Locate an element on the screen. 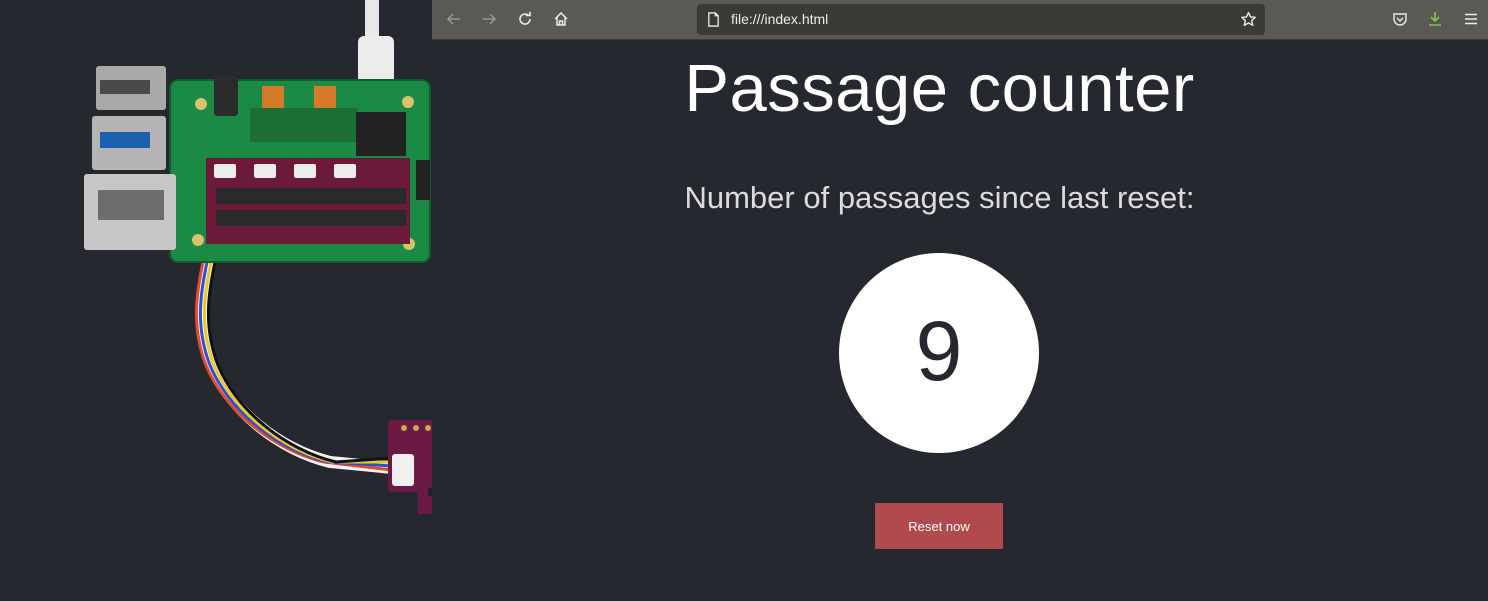  counter-display: 9 is located at coordinates (939, 353).